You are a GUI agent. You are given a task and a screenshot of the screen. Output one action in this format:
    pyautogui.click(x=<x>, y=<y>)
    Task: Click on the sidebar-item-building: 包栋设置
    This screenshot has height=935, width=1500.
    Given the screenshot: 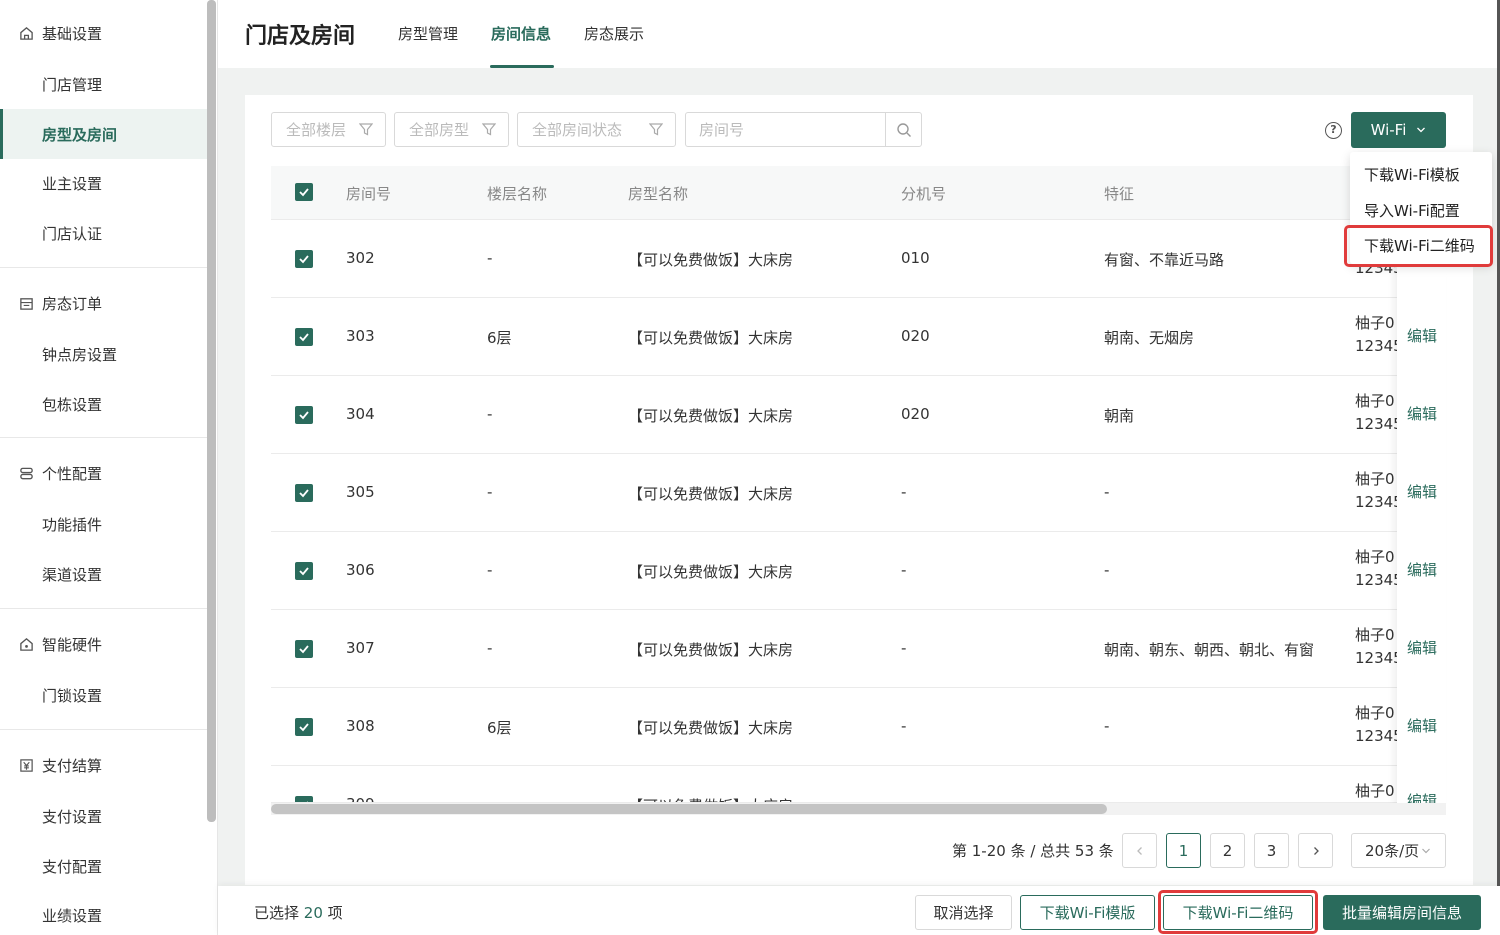 What is the action you would take?
    pyautogui.click(x=103, y=404)
    